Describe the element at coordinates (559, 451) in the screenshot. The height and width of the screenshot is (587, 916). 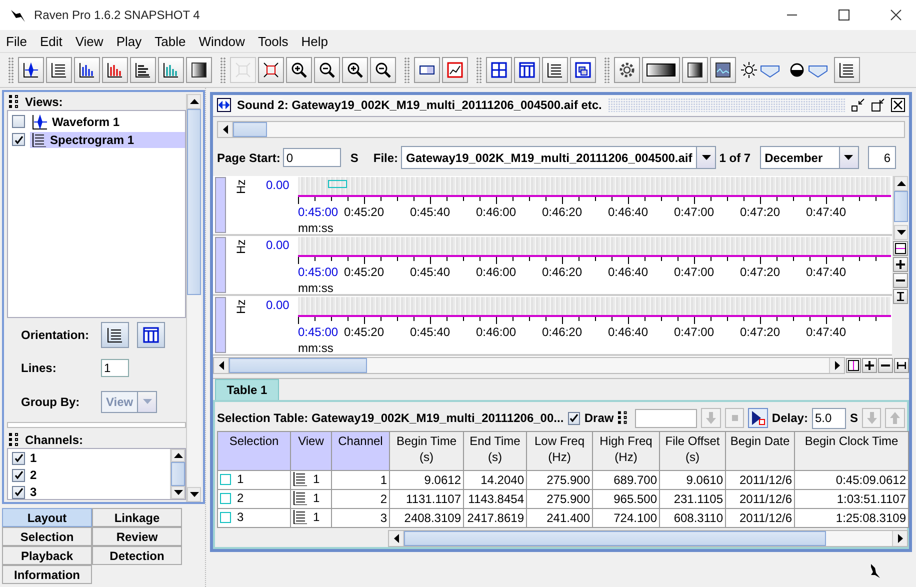
I see `column-header: Low Freq (Hz)` at that location.